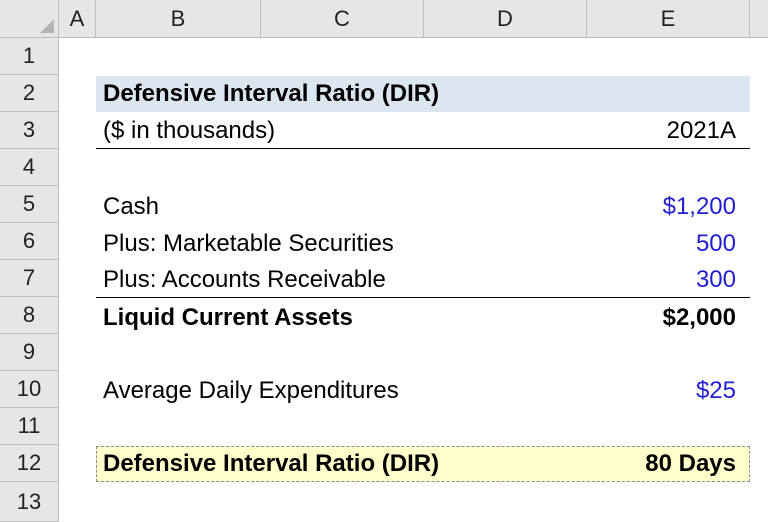 The image size is (768, 522). Describe the element at coordinates (29, 463) in the screenshot. I see `row-header-12: 12` at that location.